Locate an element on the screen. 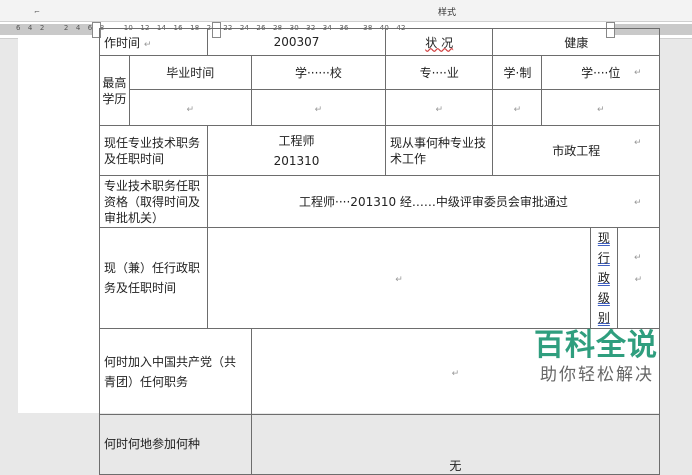 Image resolution: width=692 pixels, height=475 pixels. table-cell: 现从事何种专业技术工作 is located at coordinates (439, 150).